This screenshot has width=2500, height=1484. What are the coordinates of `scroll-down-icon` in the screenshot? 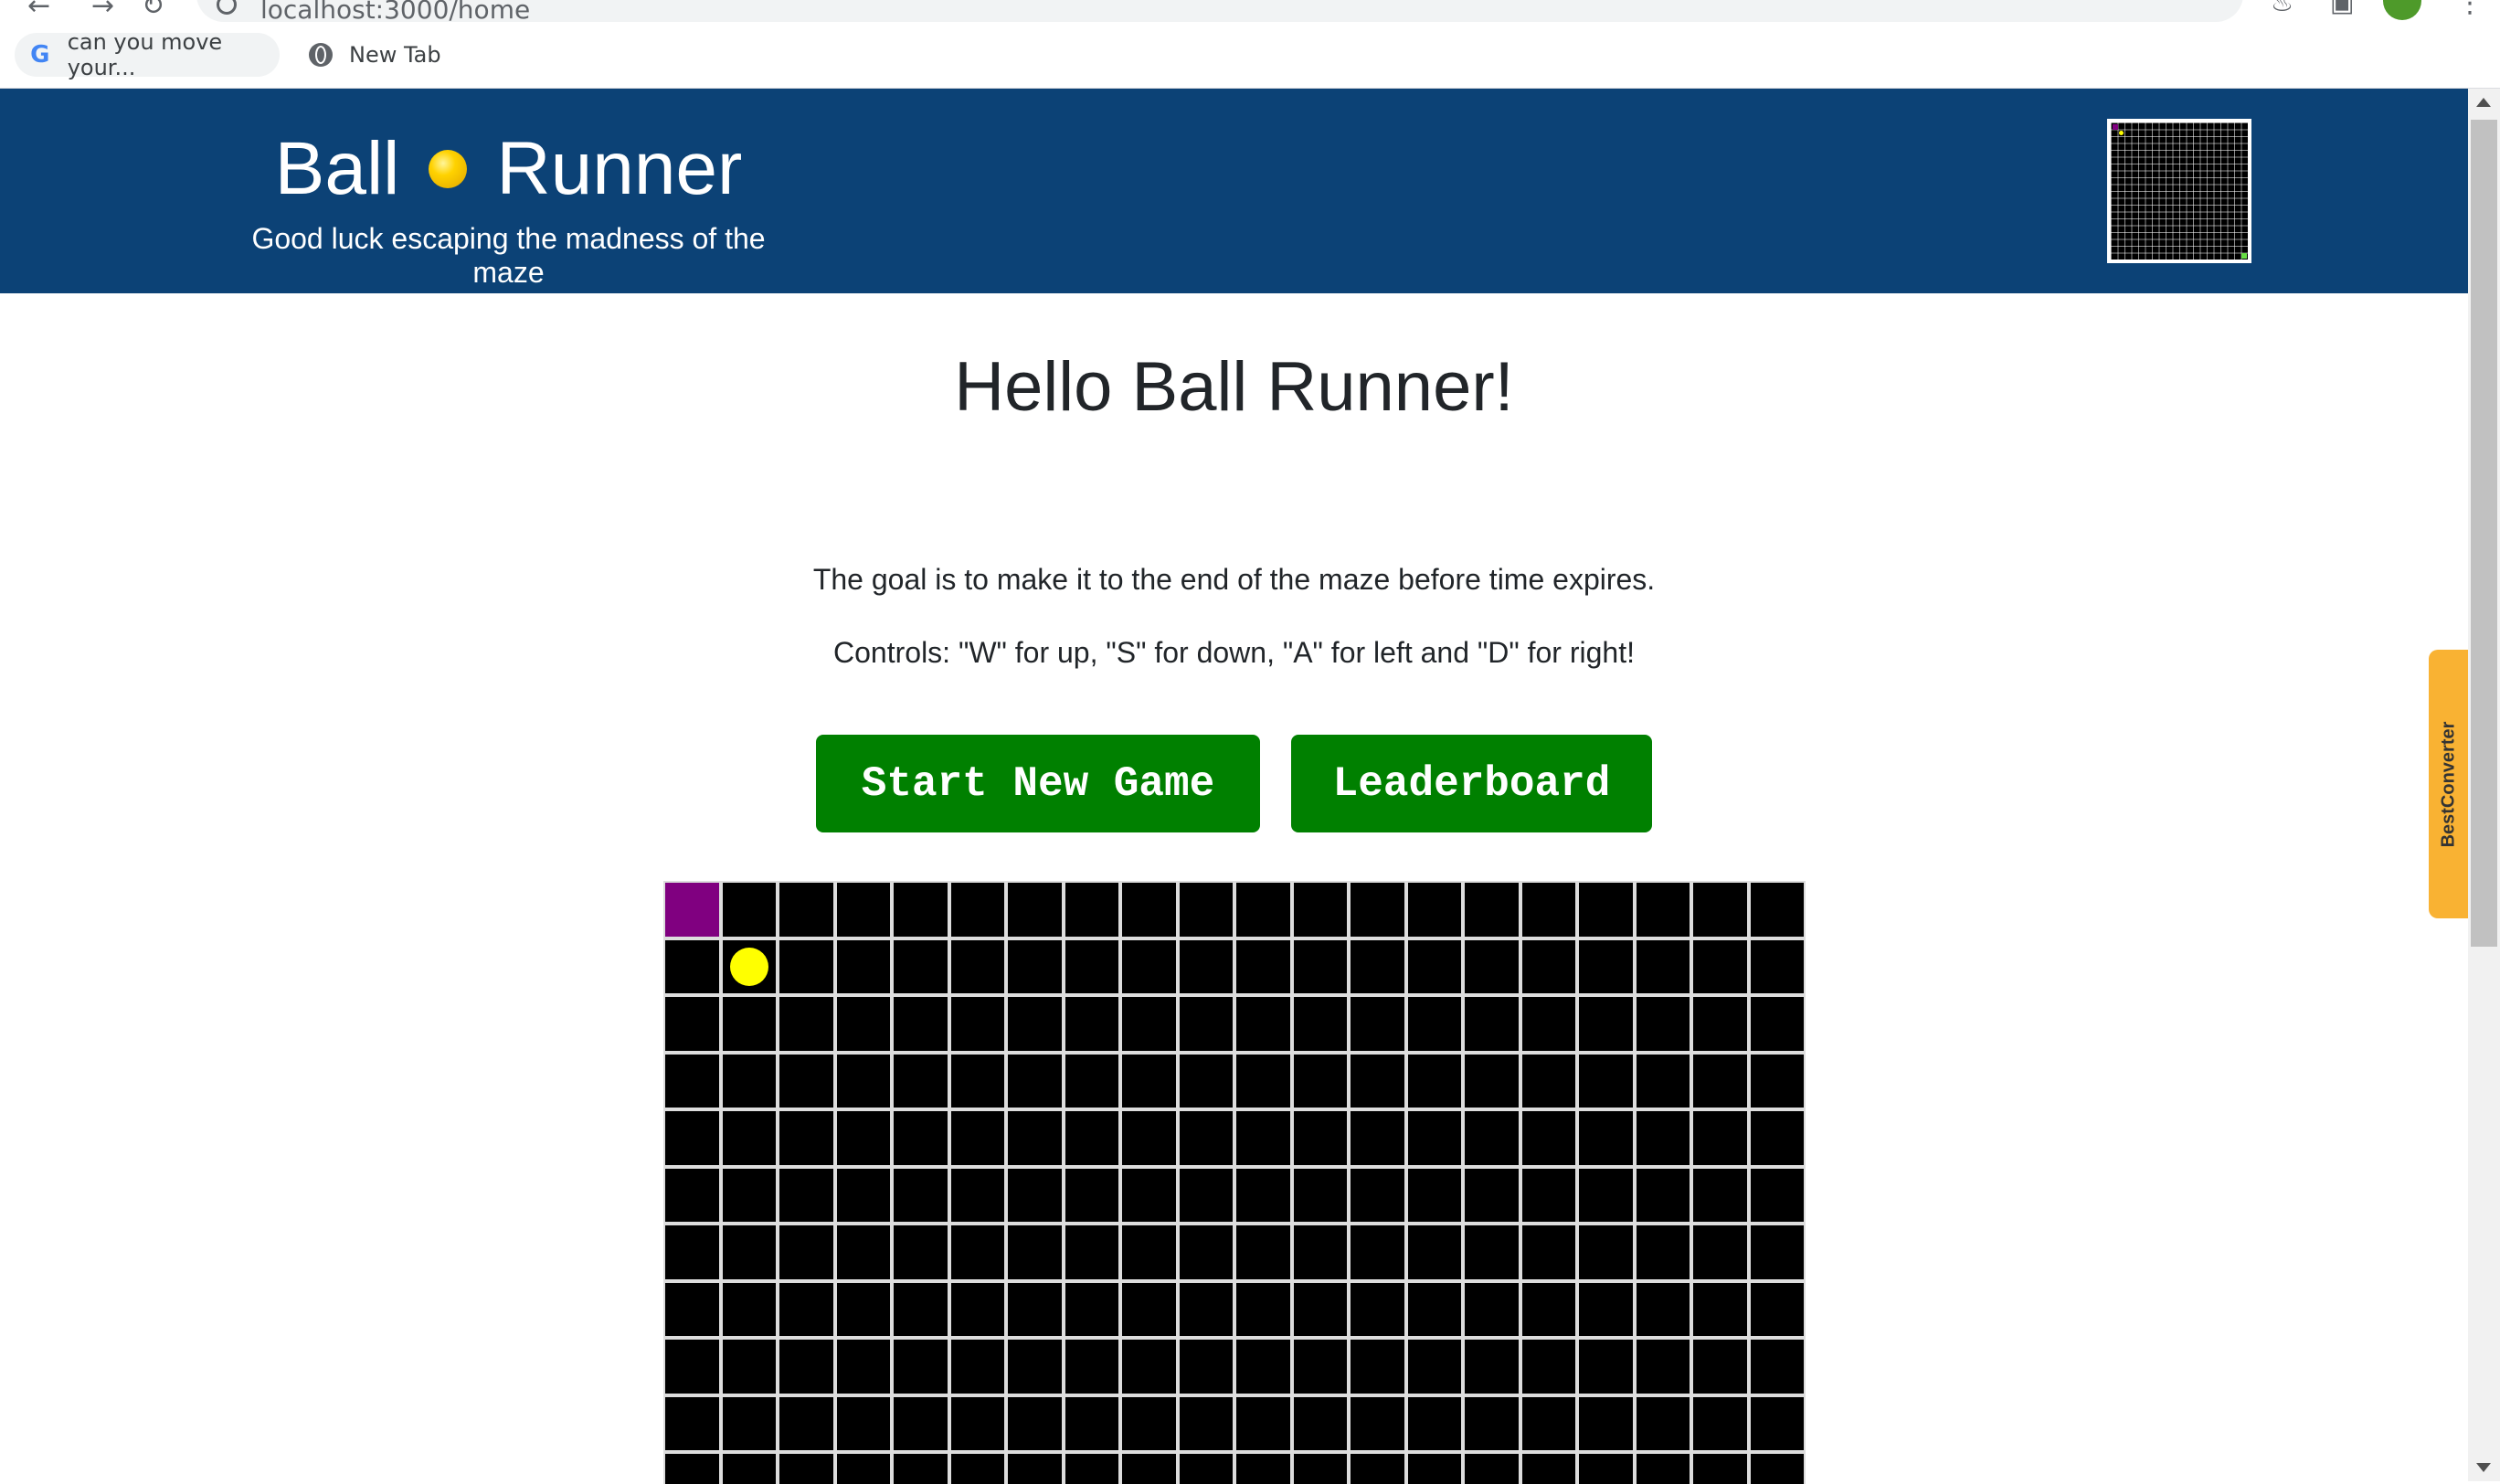 It's located at (2483, 1467).